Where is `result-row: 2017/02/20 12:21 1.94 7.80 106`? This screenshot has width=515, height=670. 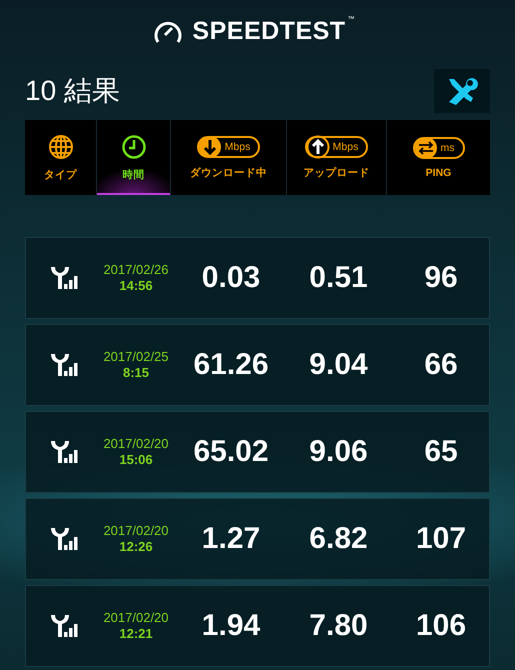
result-row: 2017/02/20 12:21 1.94 7.80 106 is located at coordinates (257, 626).